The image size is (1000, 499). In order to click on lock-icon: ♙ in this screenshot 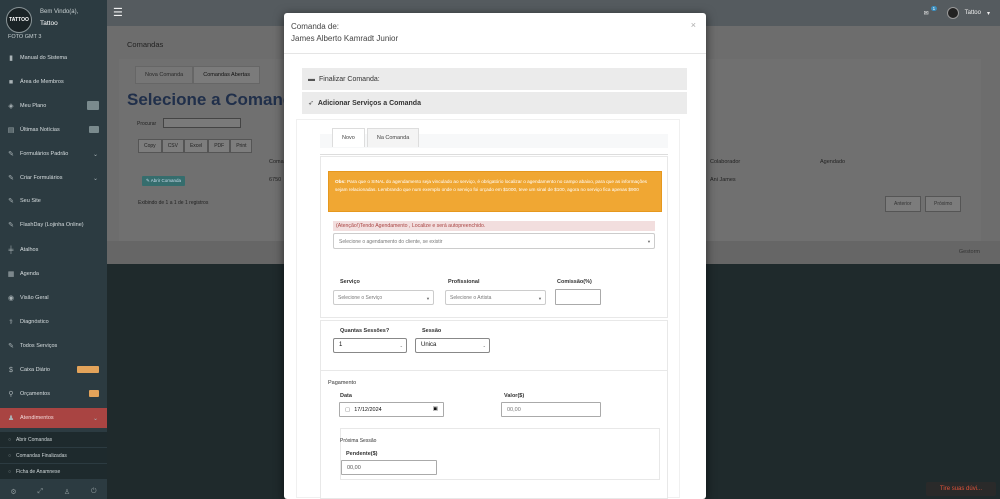, I will do `click(67, 492)`.